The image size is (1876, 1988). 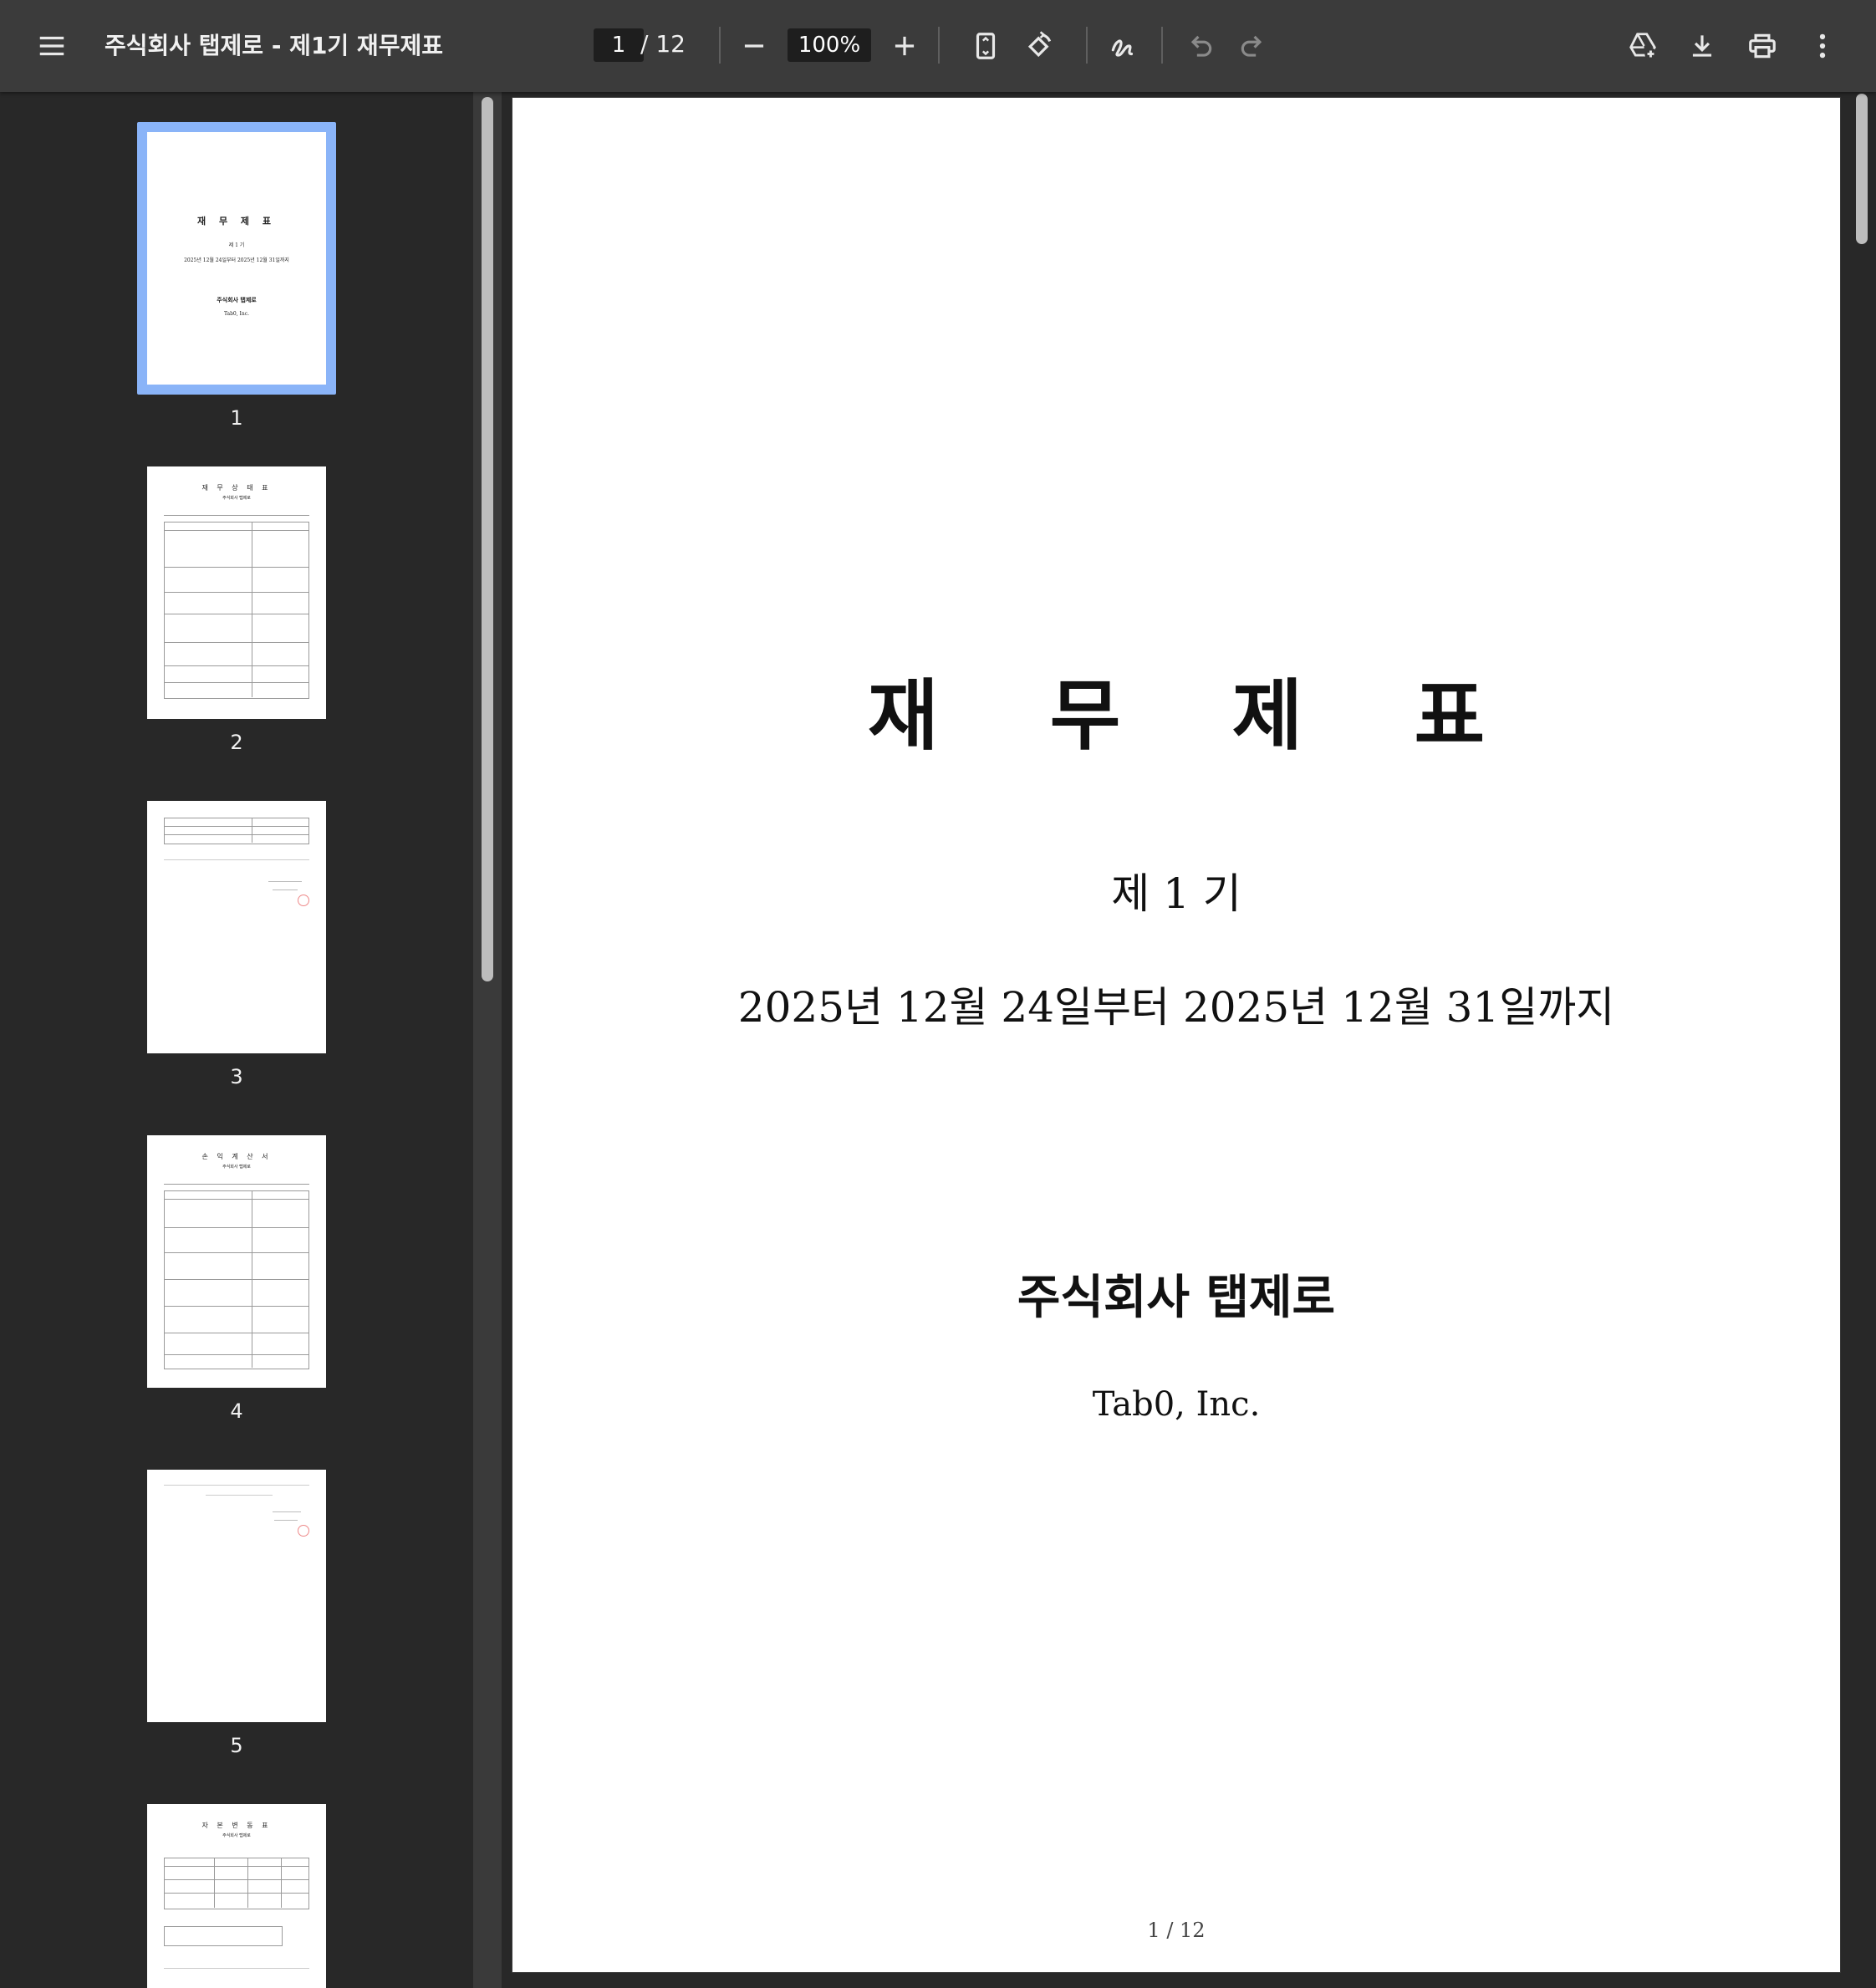 I want to click on thumbnail-number: 3, so click(x=236, y=1076).